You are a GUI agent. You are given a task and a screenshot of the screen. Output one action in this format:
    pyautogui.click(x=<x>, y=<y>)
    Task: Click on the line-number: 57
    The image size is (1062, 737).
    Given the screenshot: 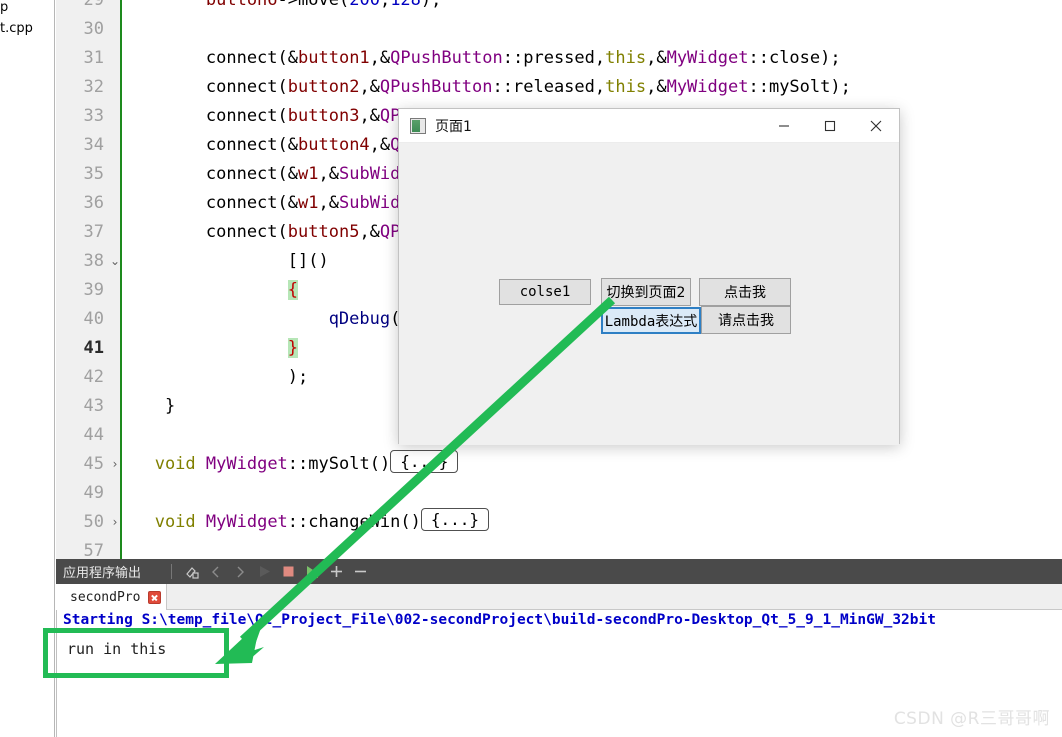 What is the action you would take?
    pyautogui.click(x=93, y=550)
    